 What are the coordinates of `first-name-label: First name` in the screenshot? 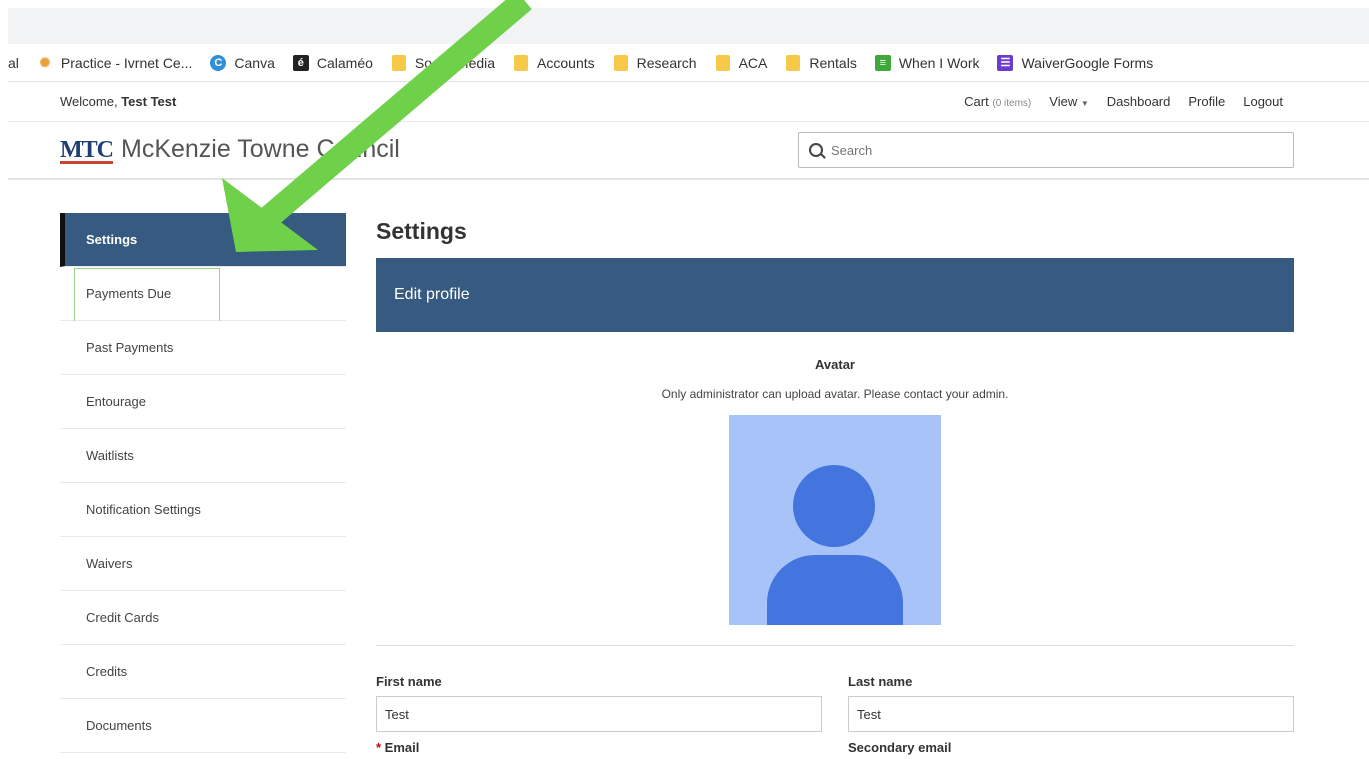 It's located at (409, 681).